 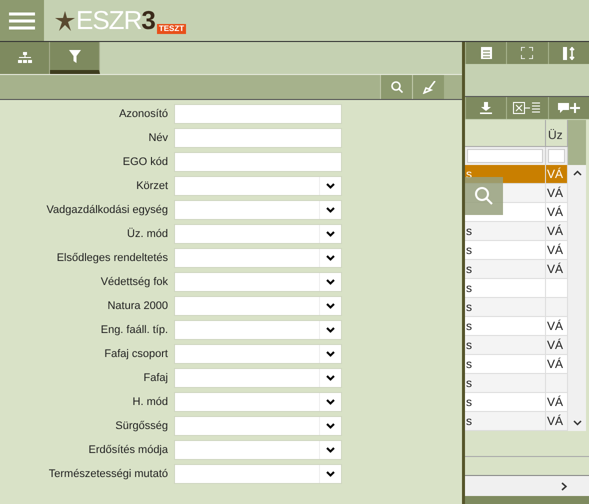 What do you see at coordinates (577, 423) in the screenshot?
I see `scroll-down-icon` at bounding box center [577, 423].